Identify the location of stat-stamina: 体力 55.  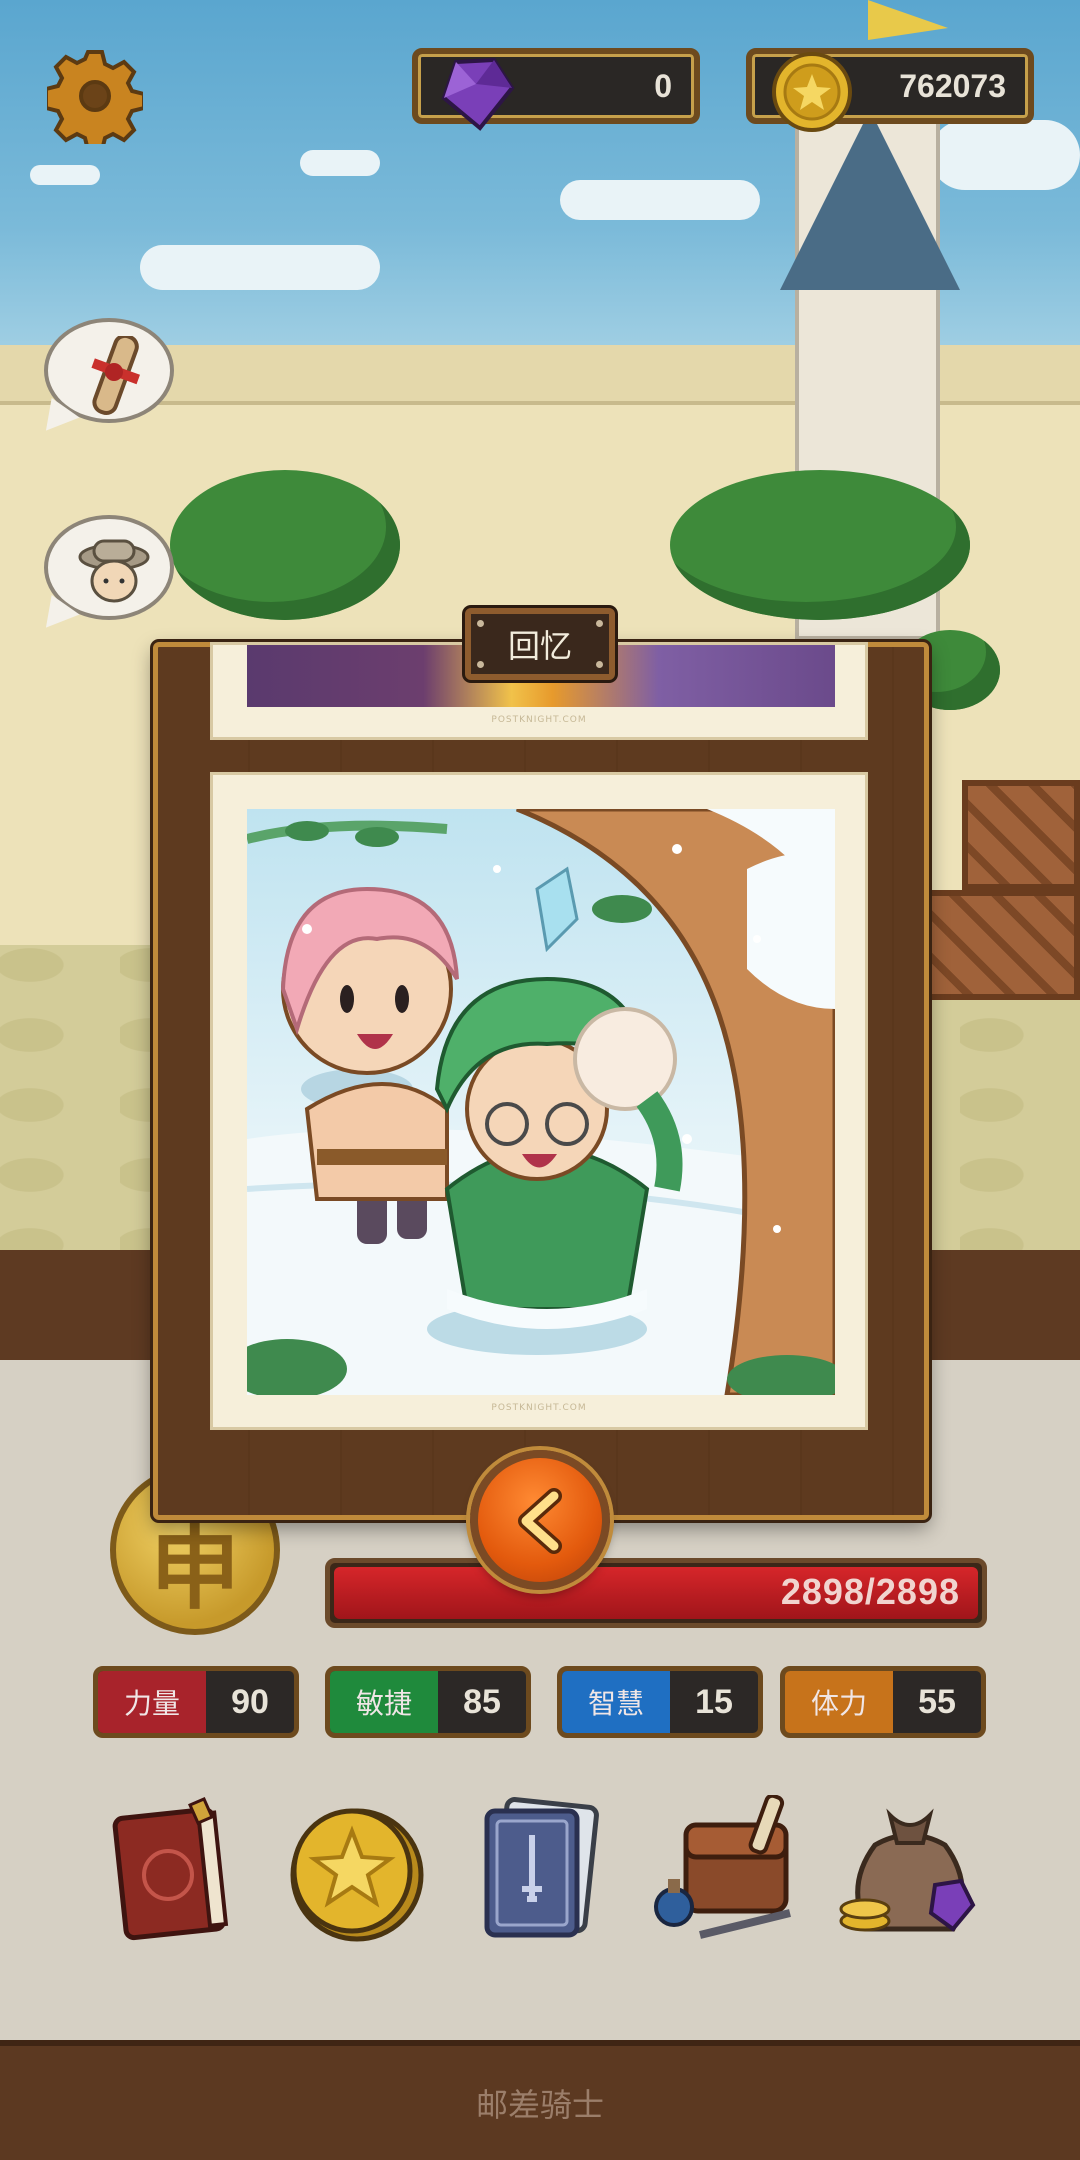
(883, 1702).